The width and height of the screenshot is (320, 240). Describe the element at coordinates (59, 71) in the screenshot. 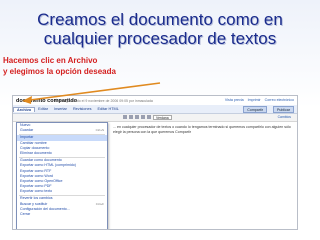

I see `instruction-line2: y elegimos la opción deseada` at that location.